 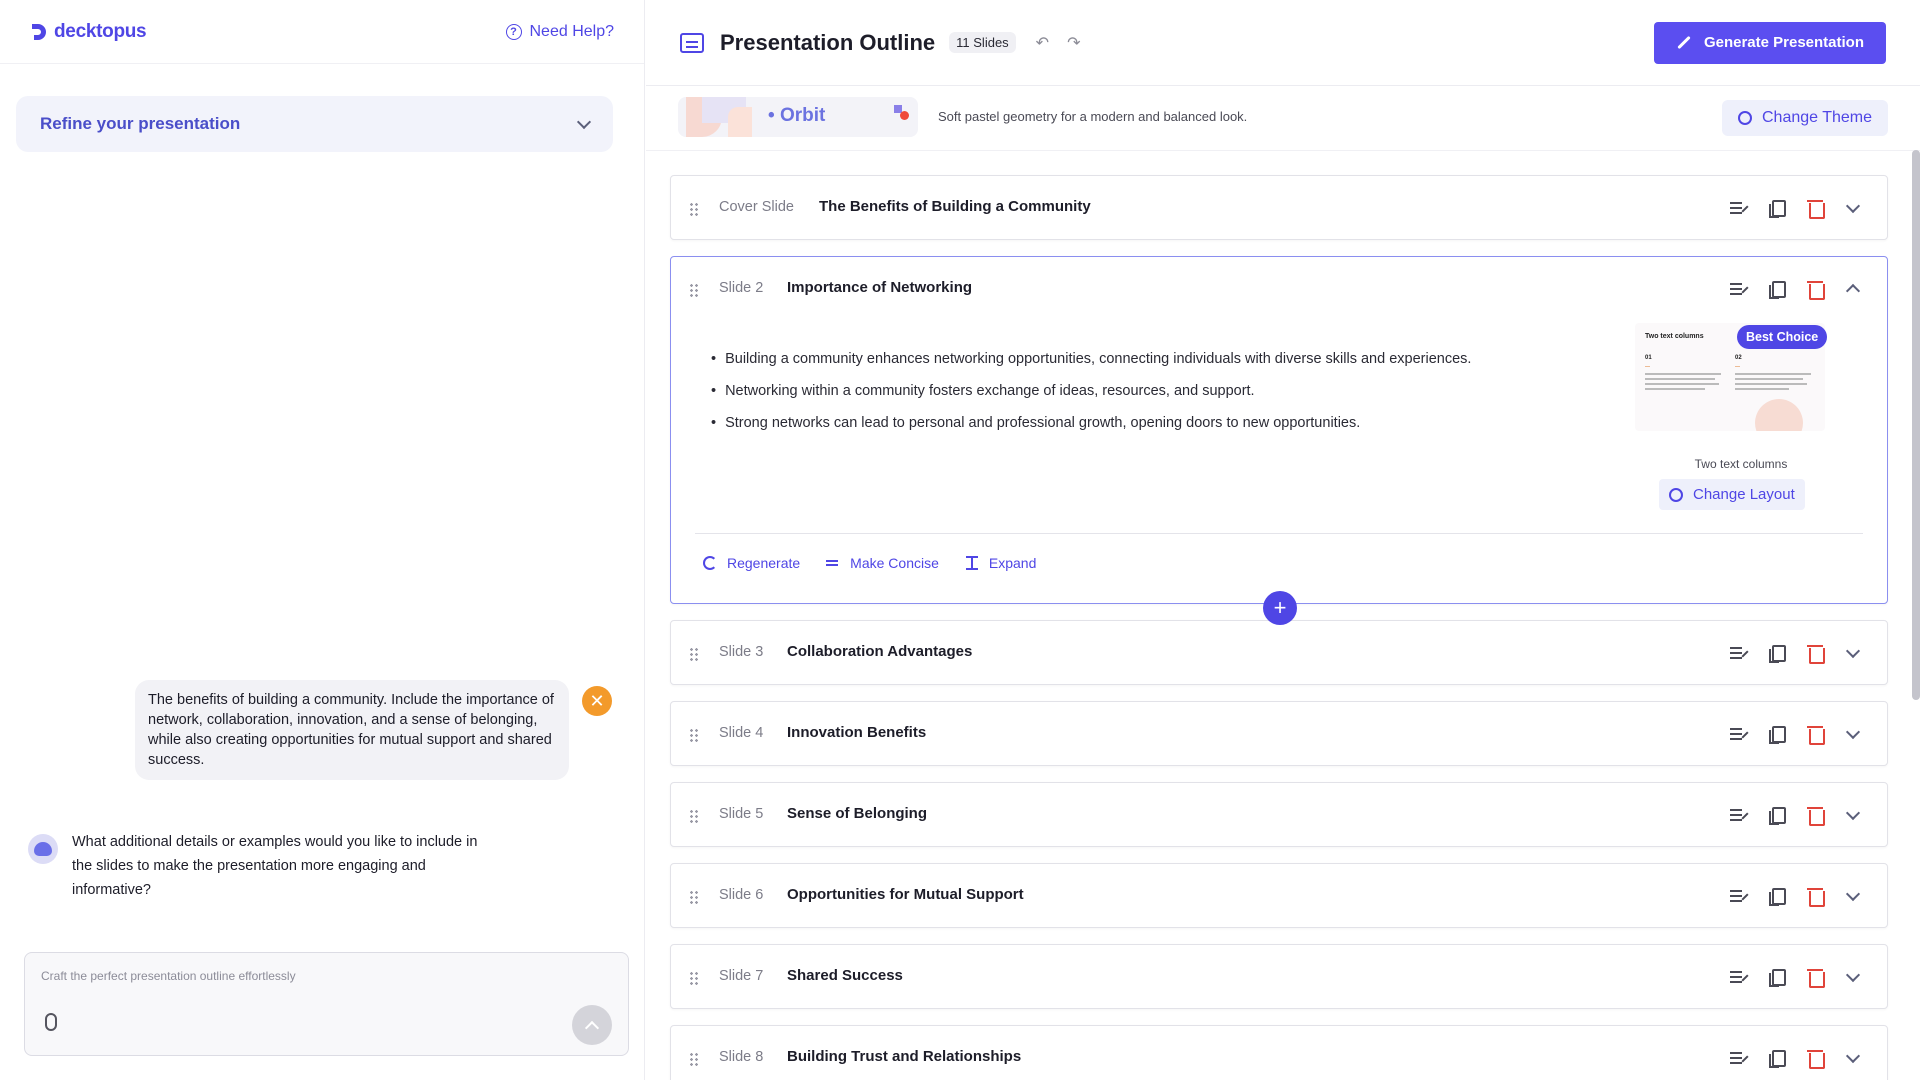 I want to click on slide-card: Slide 4 Innovation Benefits, so click(x=1279, y=733).